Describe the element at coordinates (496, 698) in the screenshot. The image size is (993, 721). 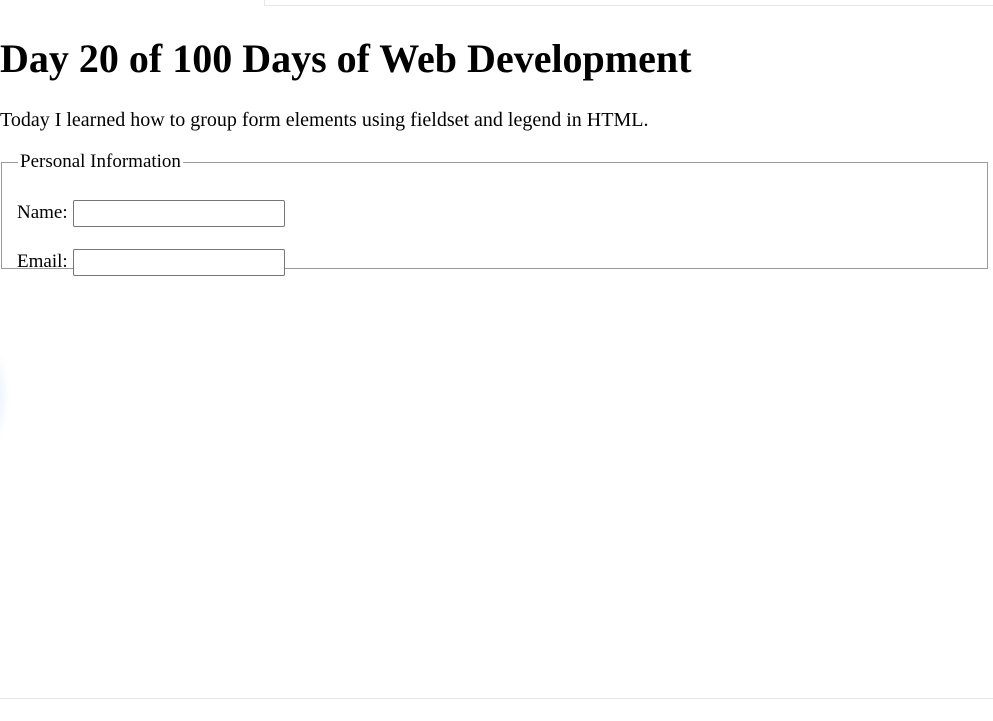
I see `bottom-divider` at that location.